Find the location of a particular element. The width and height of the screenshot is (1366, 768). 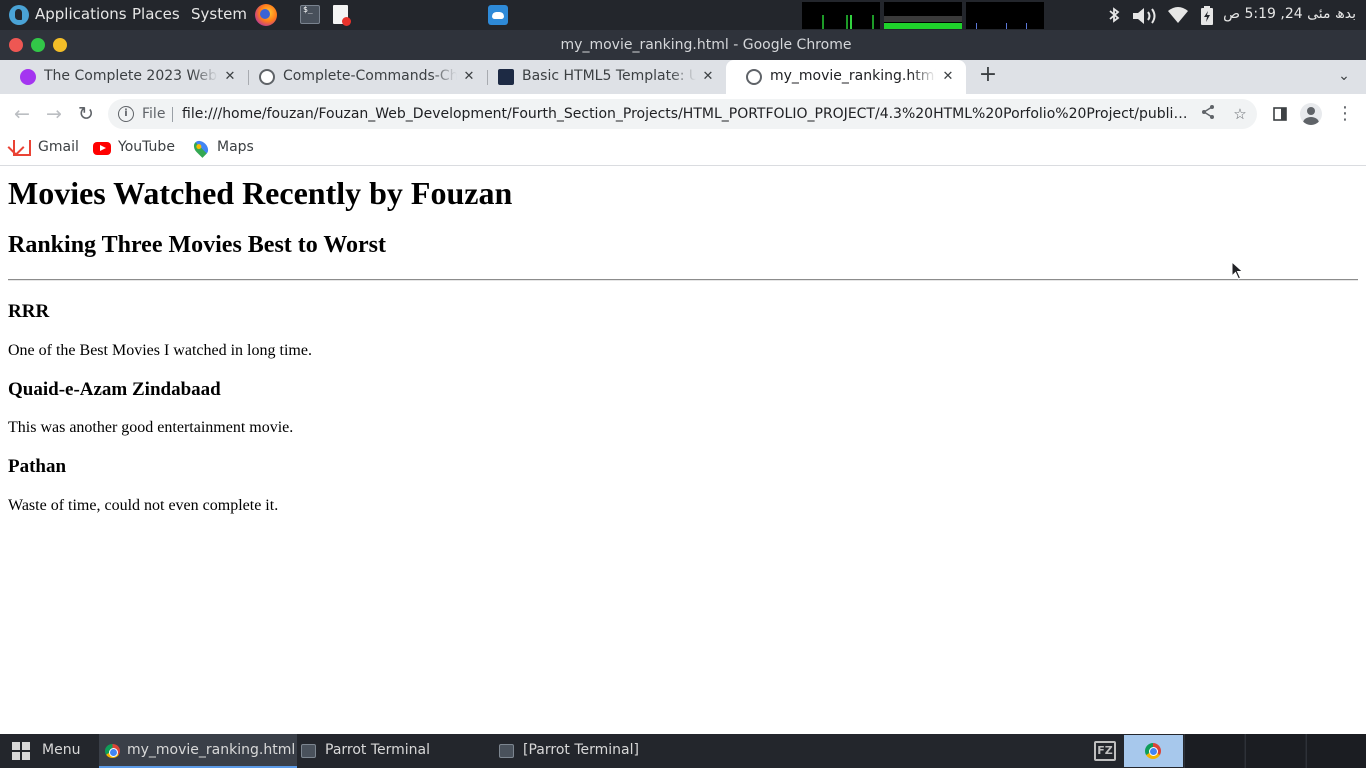

more-options-icon: ⋮ is located at coordinates (1345, 114).